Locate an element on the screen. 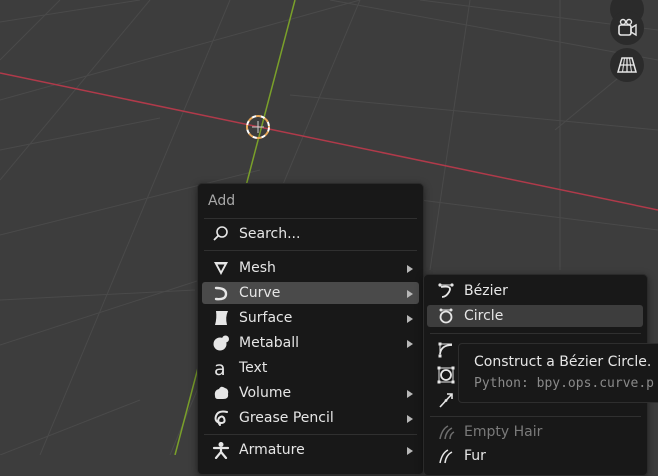  nurbs-circle-icon is located at coordinates (446, 375).